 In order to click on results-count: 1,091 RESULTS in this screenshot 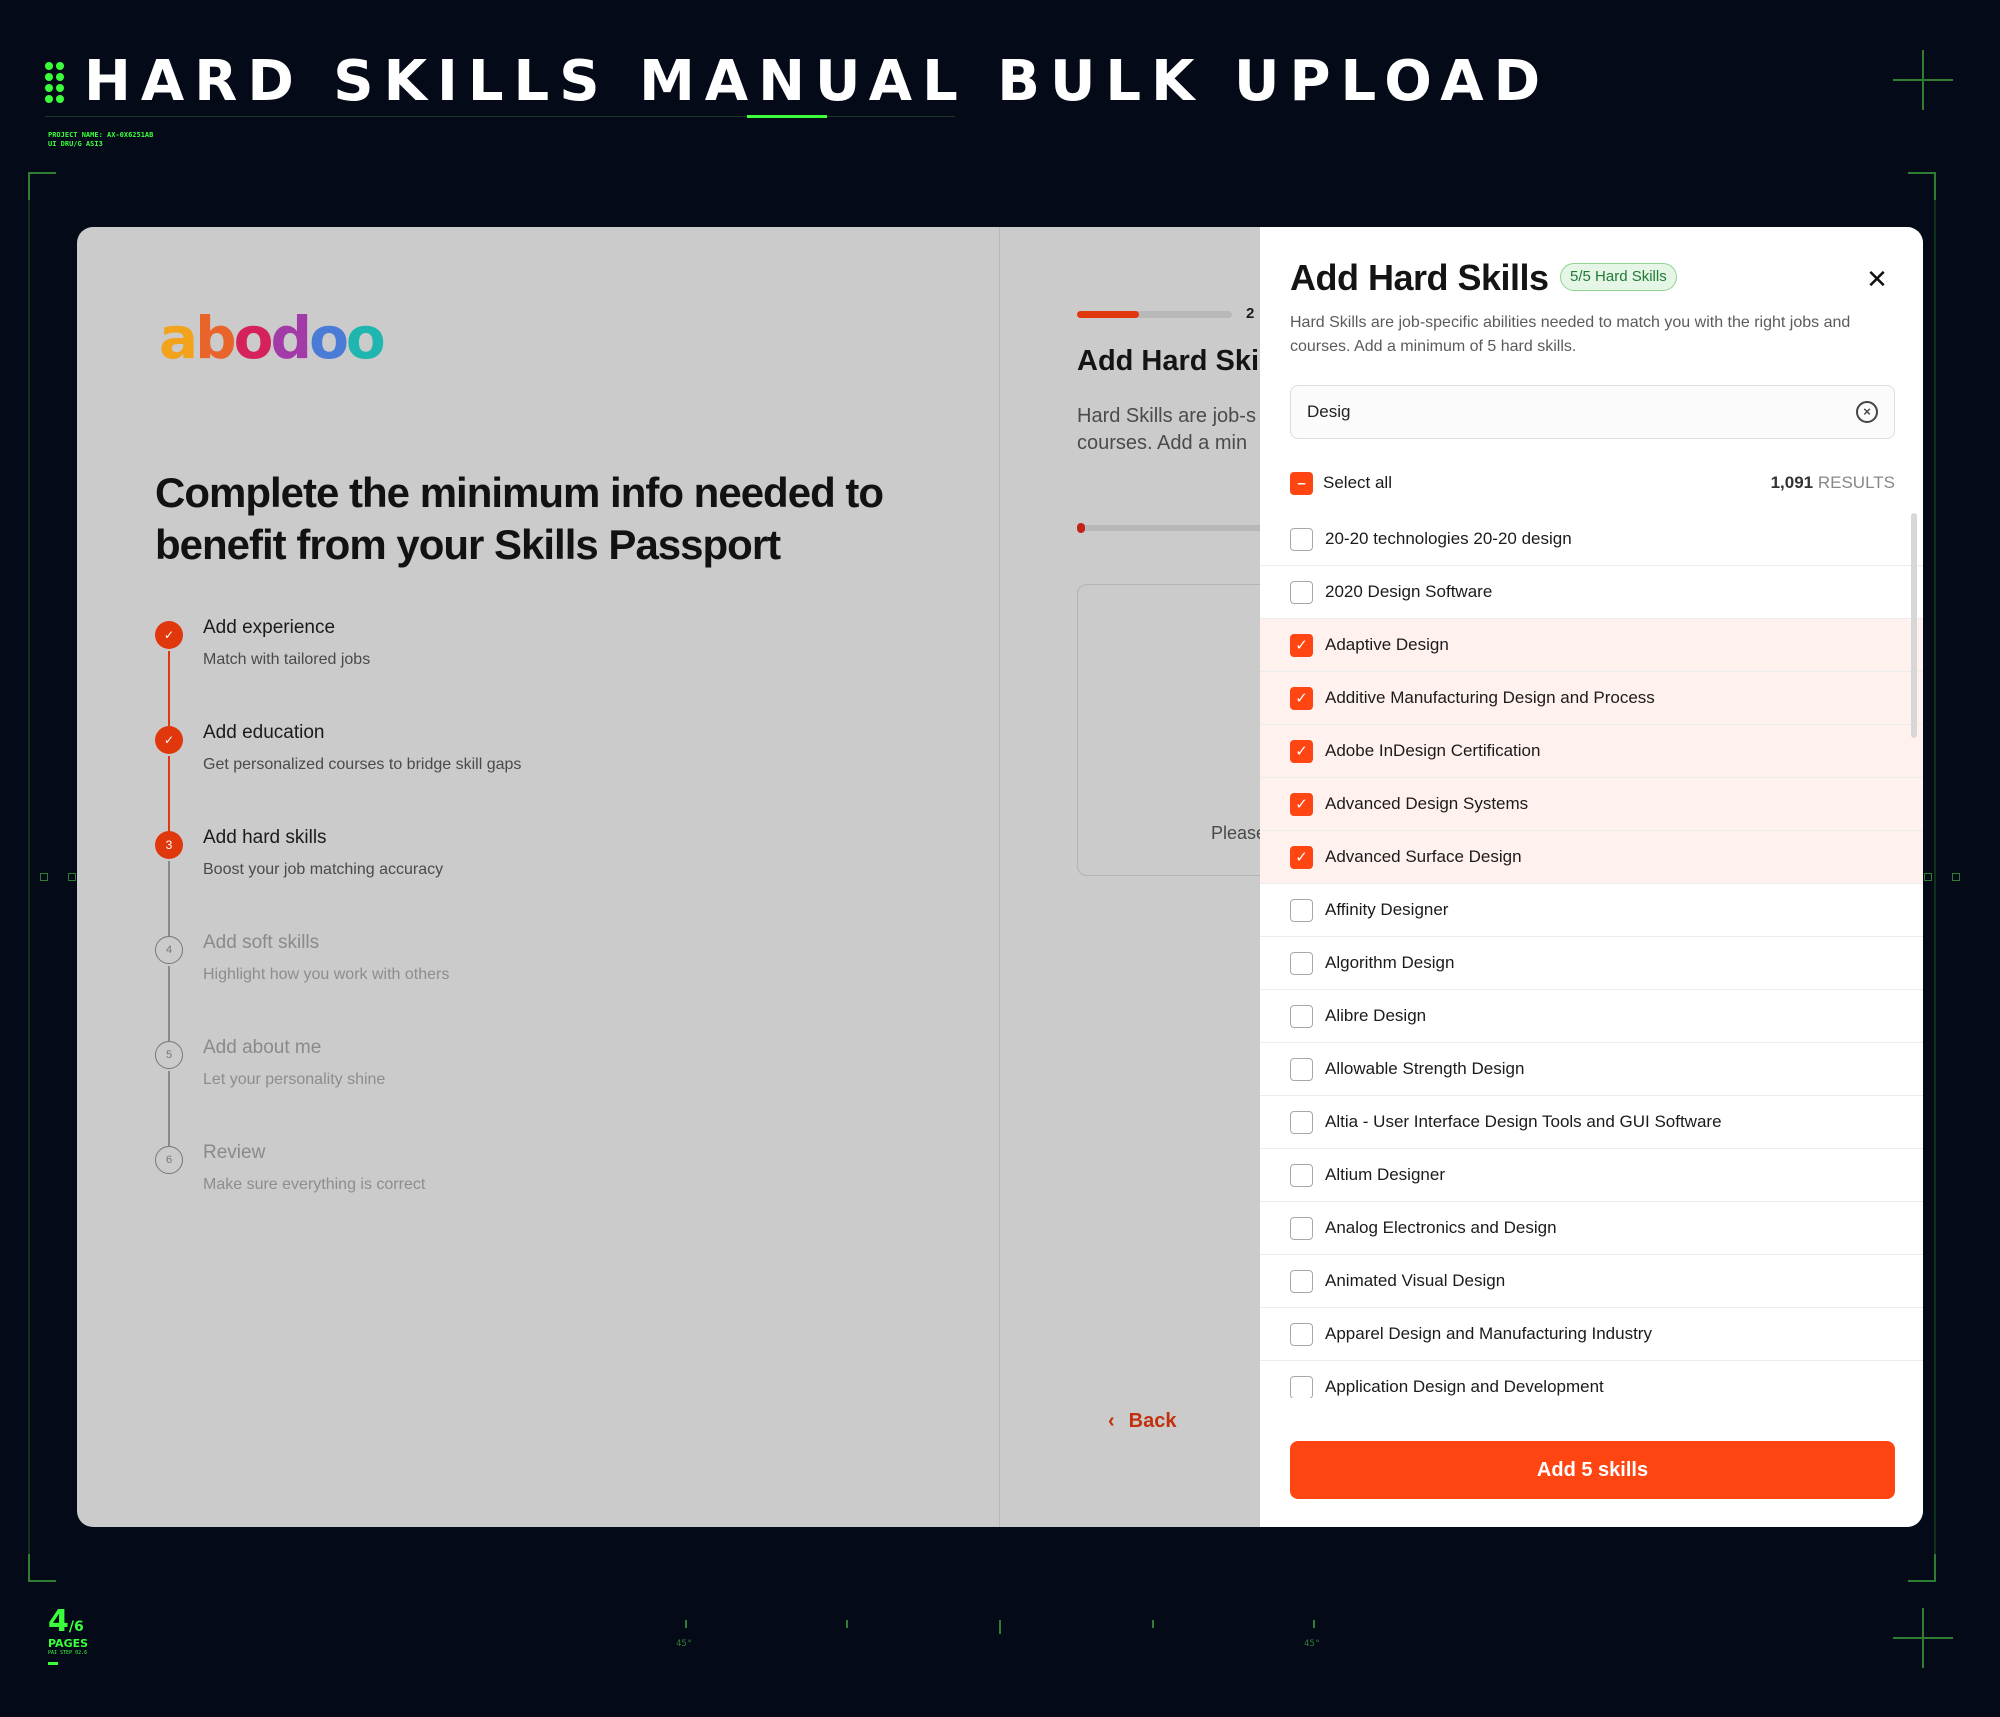, I will do `click(1832, 482)`.